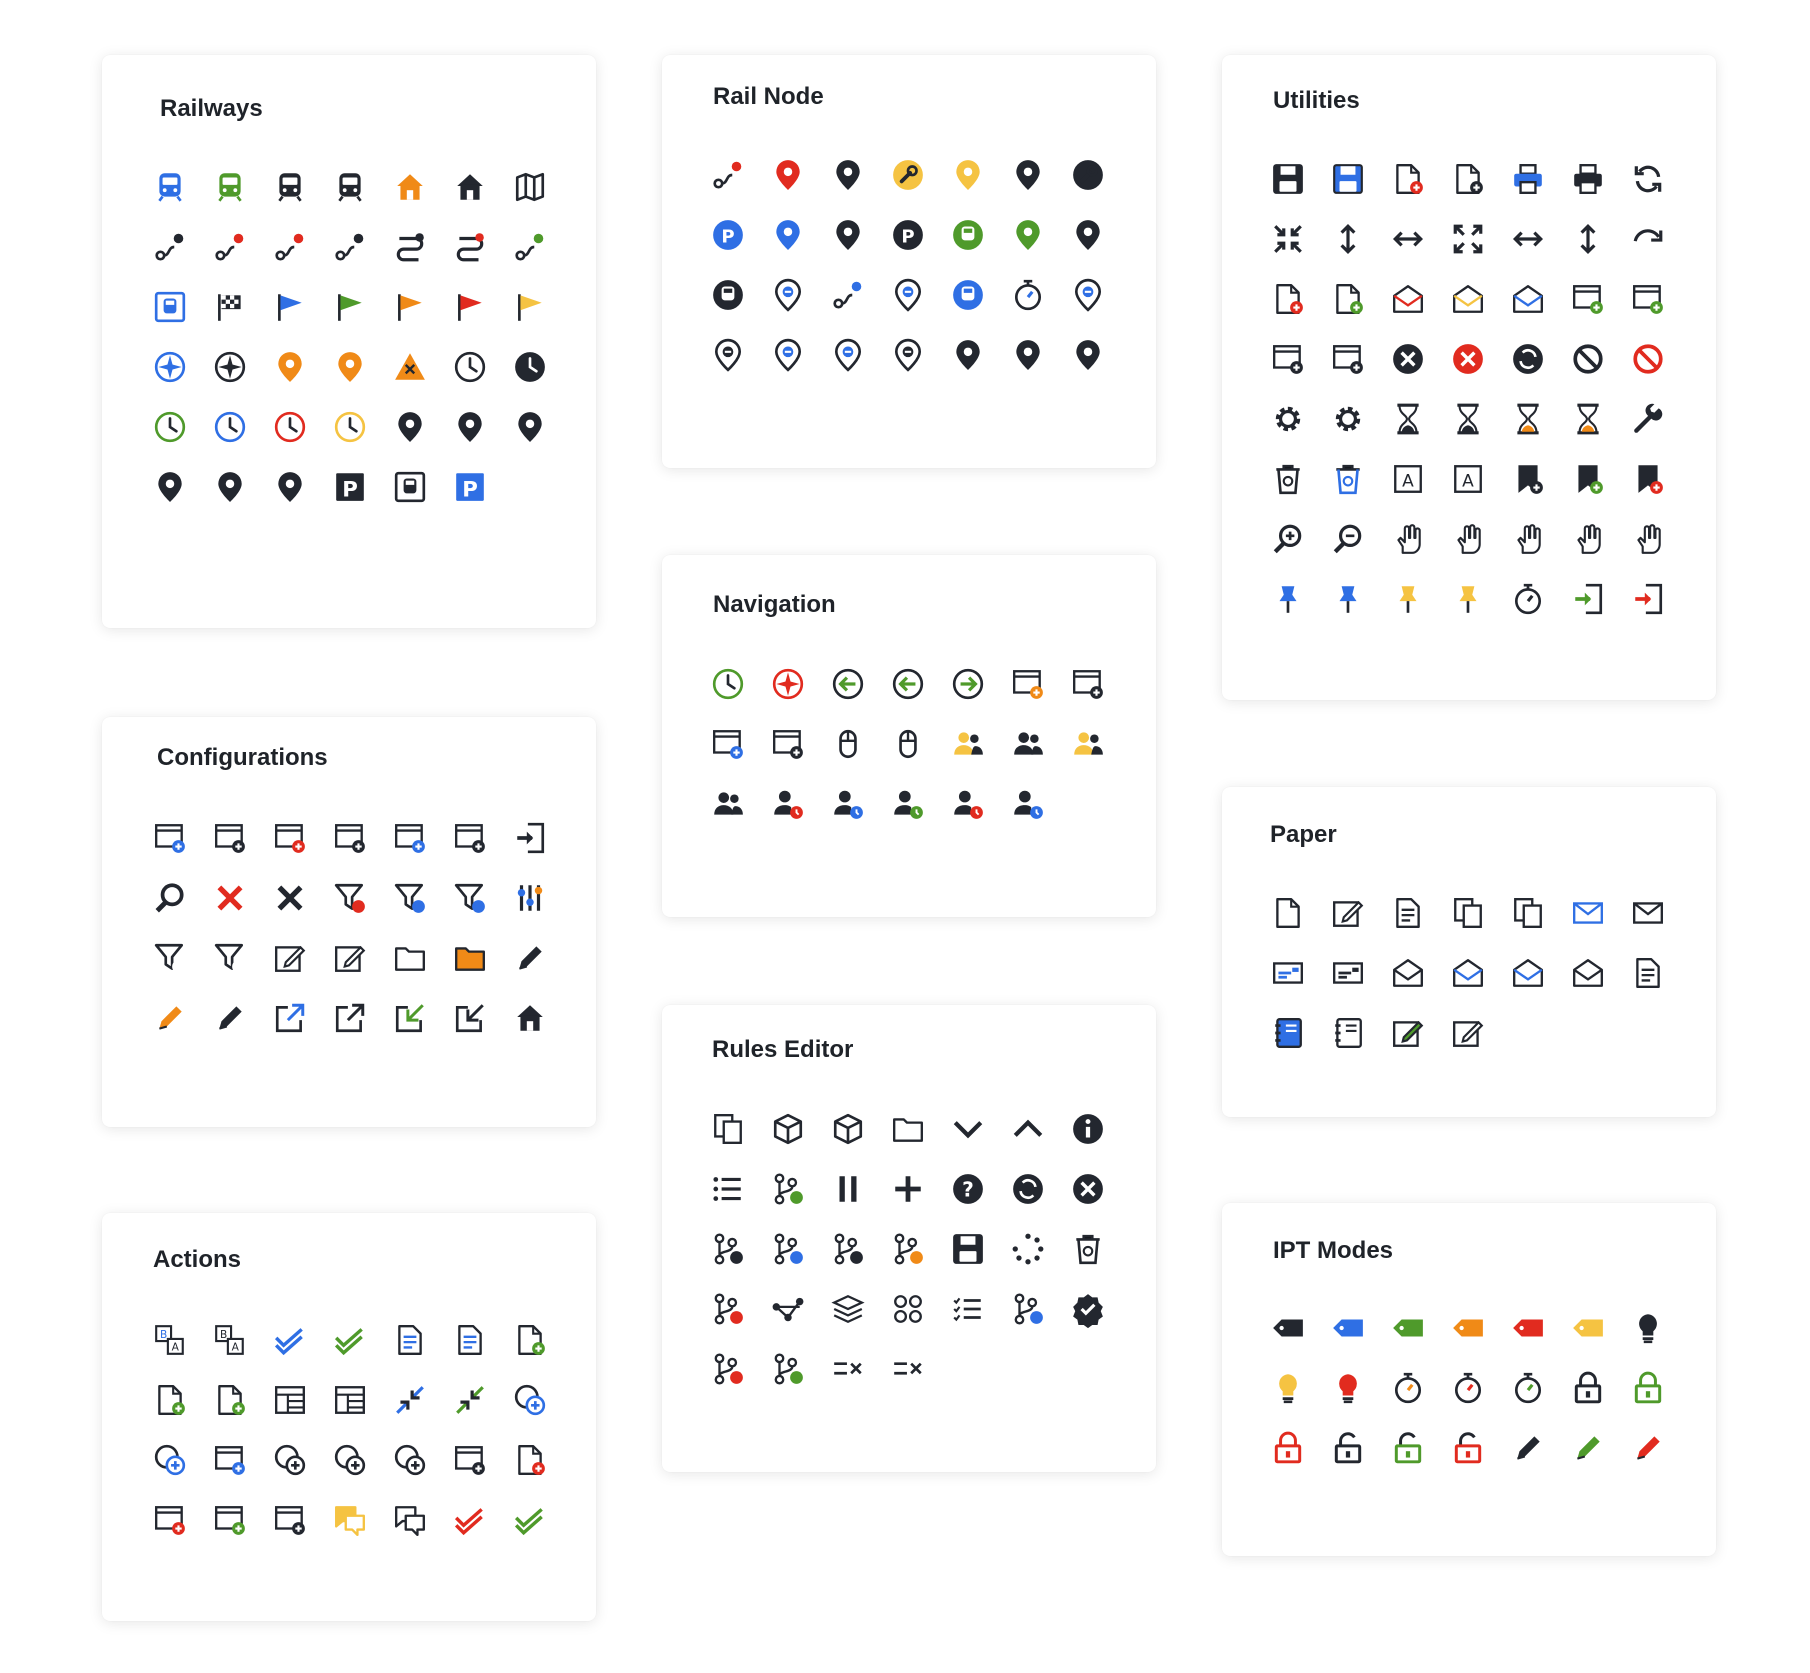 This screenshot has width=1810, height=1673. What do you see at coordinates (530, 1460) in the screenshot?
I see `file-transfer-icon` at bounding box center [530, 1460].